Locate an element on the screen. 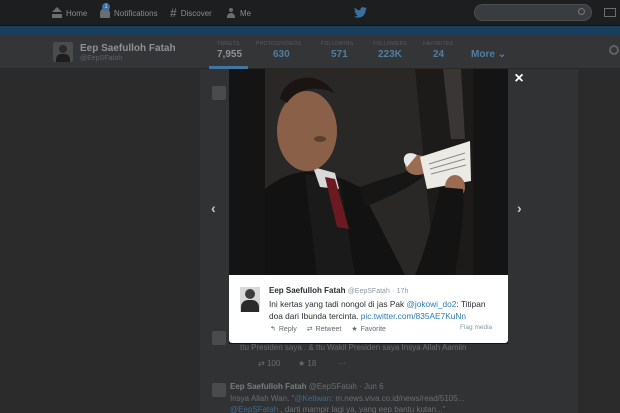  retweet-count: 100 is located at coordinates (273, 363).